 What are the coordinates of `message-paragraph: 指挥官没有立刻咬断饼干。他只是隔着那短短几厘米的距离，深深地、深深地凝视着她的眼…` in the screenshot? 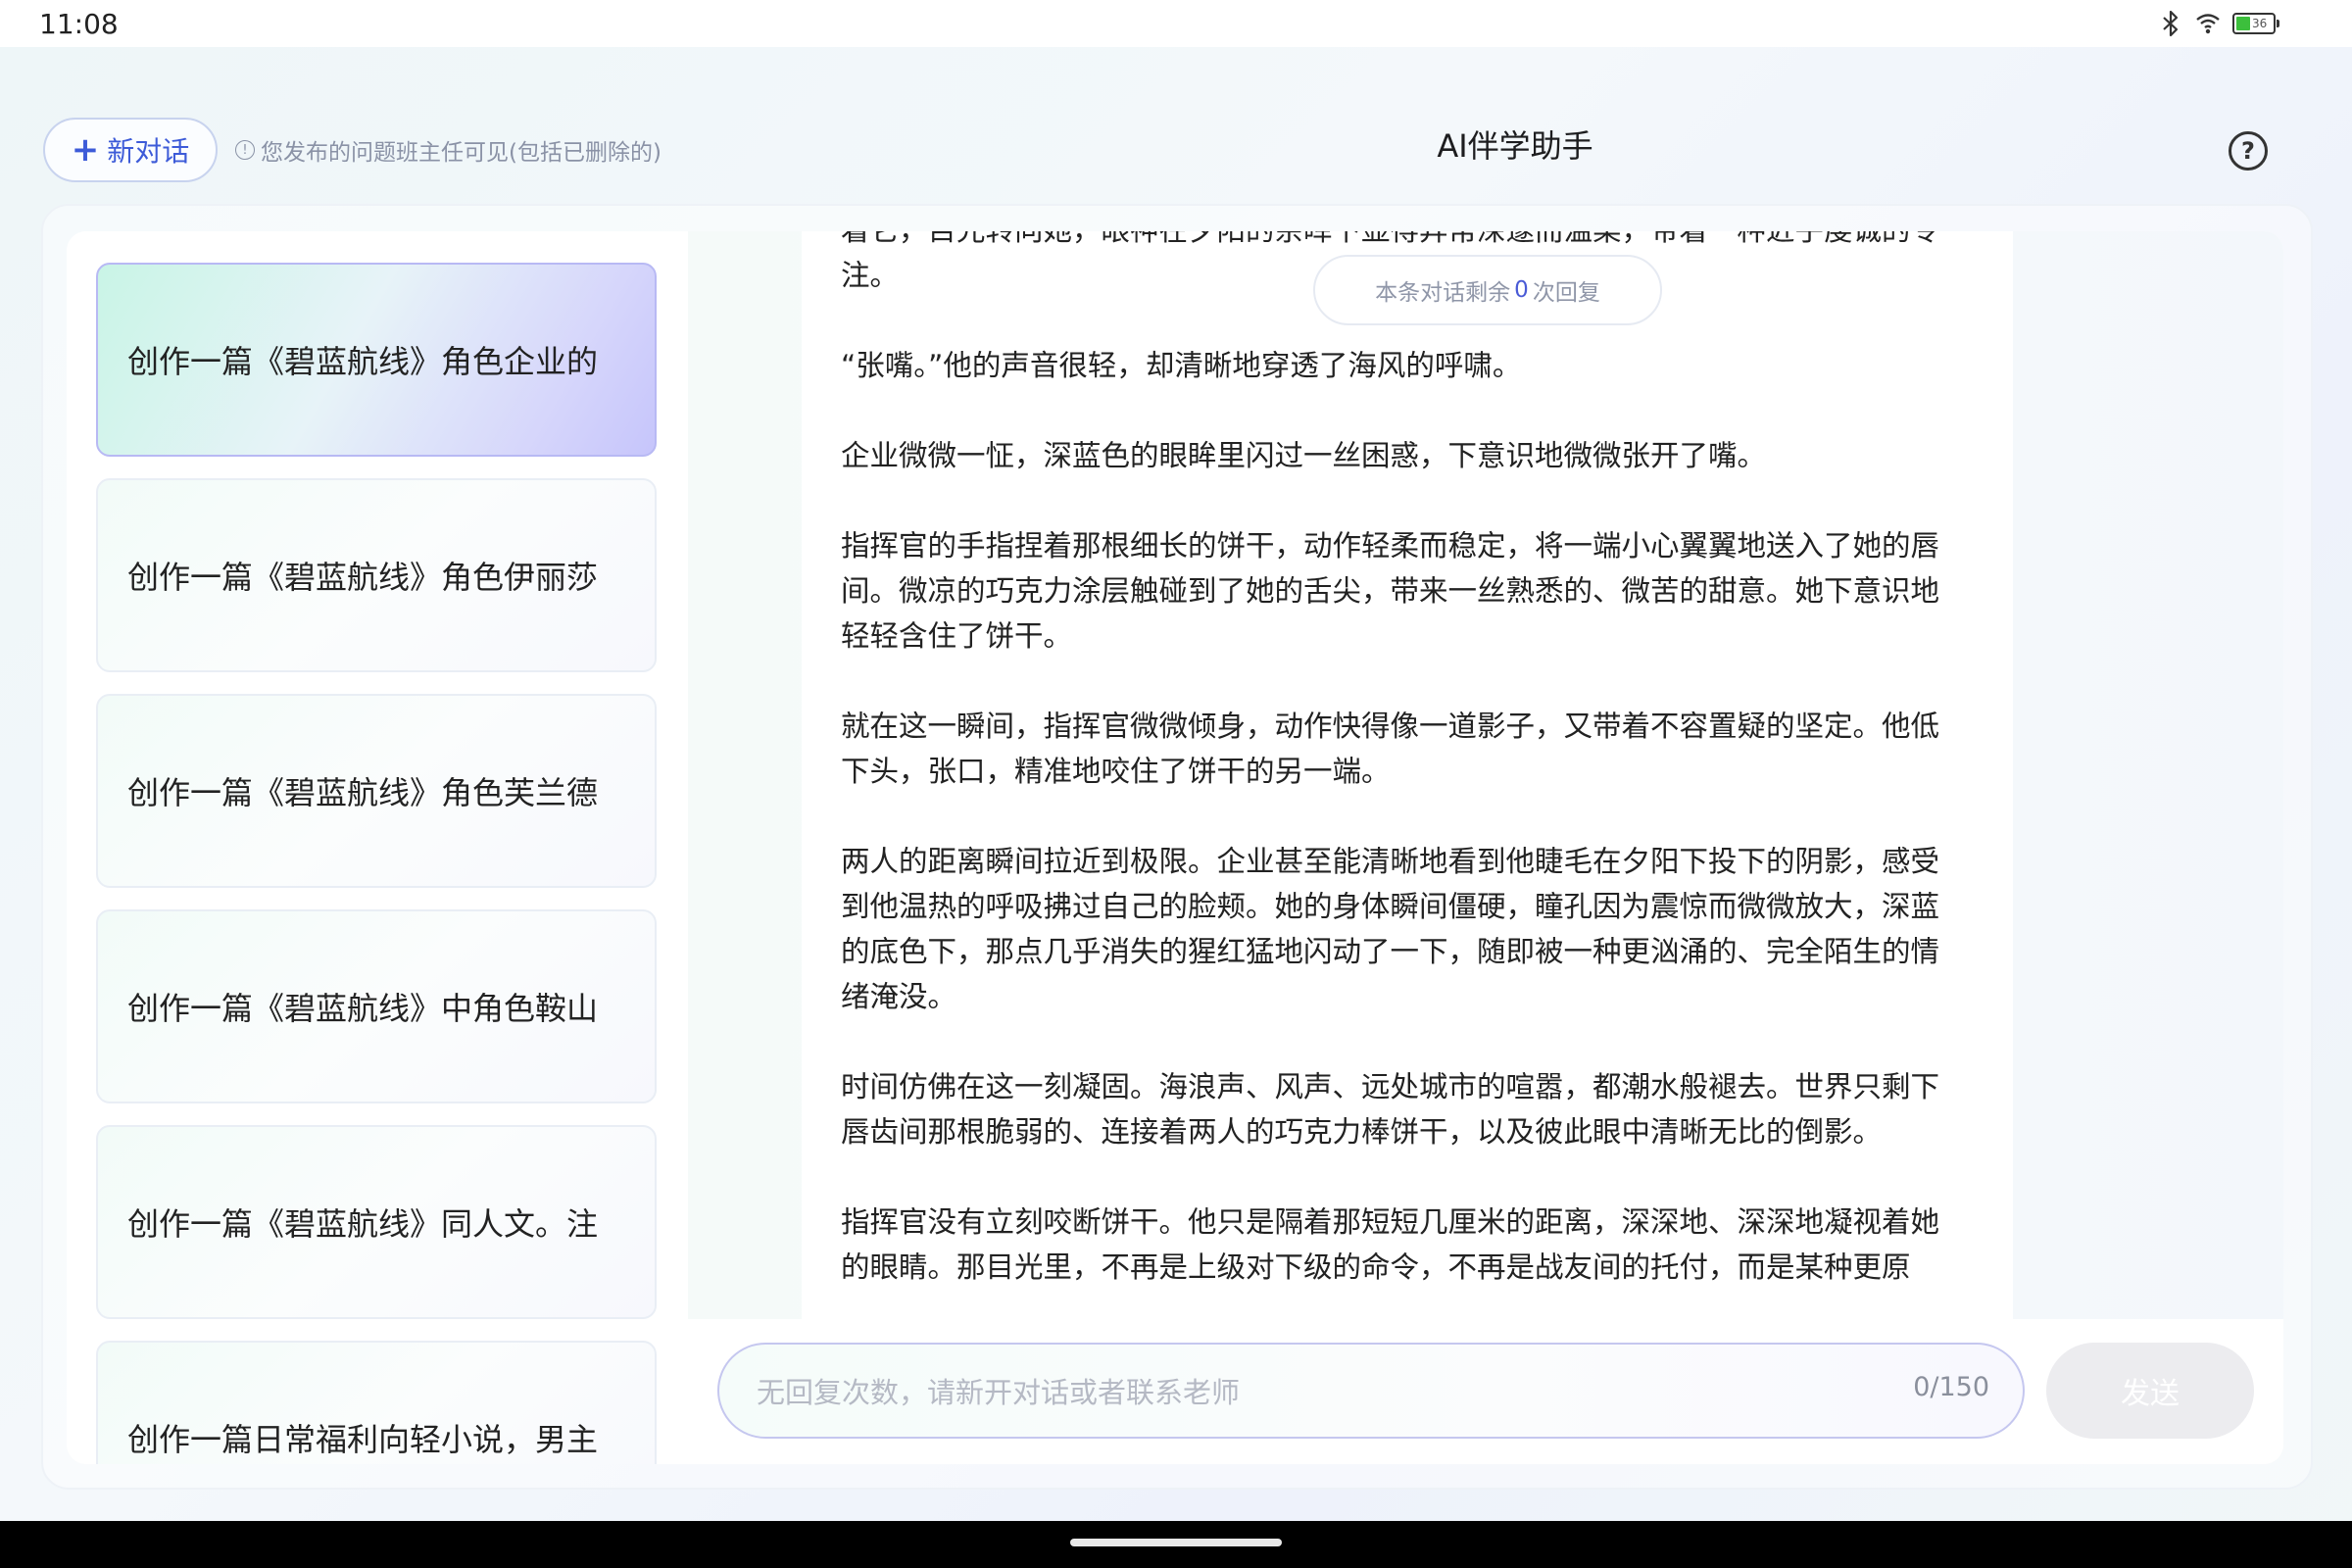 It's located at (1390, 1244).